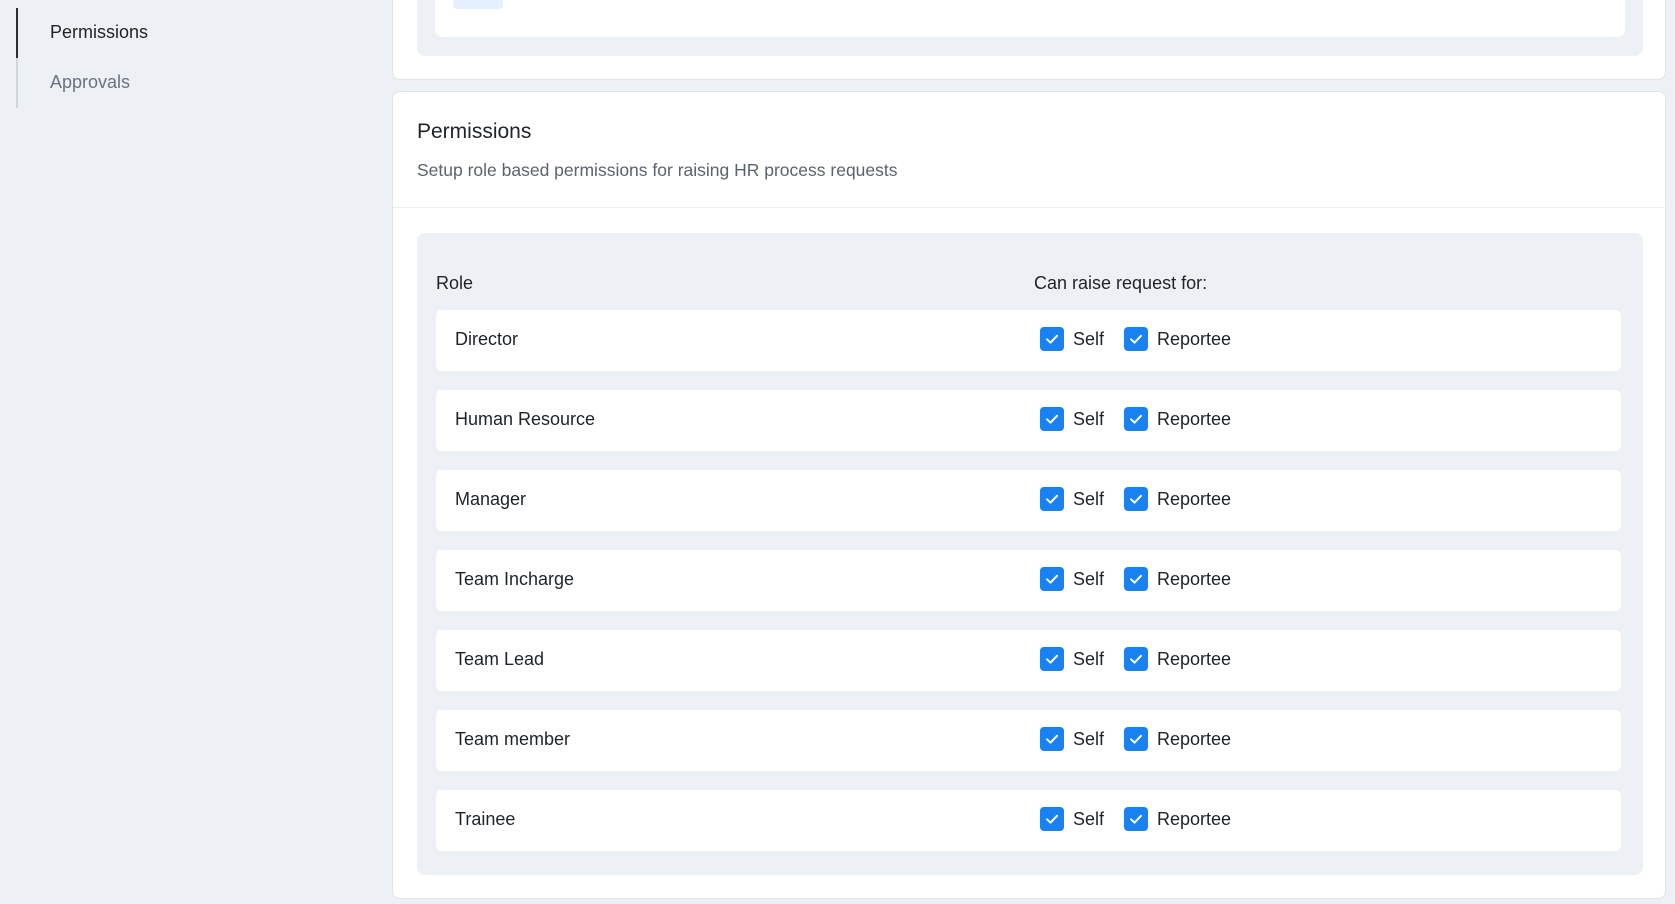 The image size is (1675, 904). What do you see at coordinates (485, 819) in the screenshot?
I see `role-name: Trainee` at bounding box center [485, 819].